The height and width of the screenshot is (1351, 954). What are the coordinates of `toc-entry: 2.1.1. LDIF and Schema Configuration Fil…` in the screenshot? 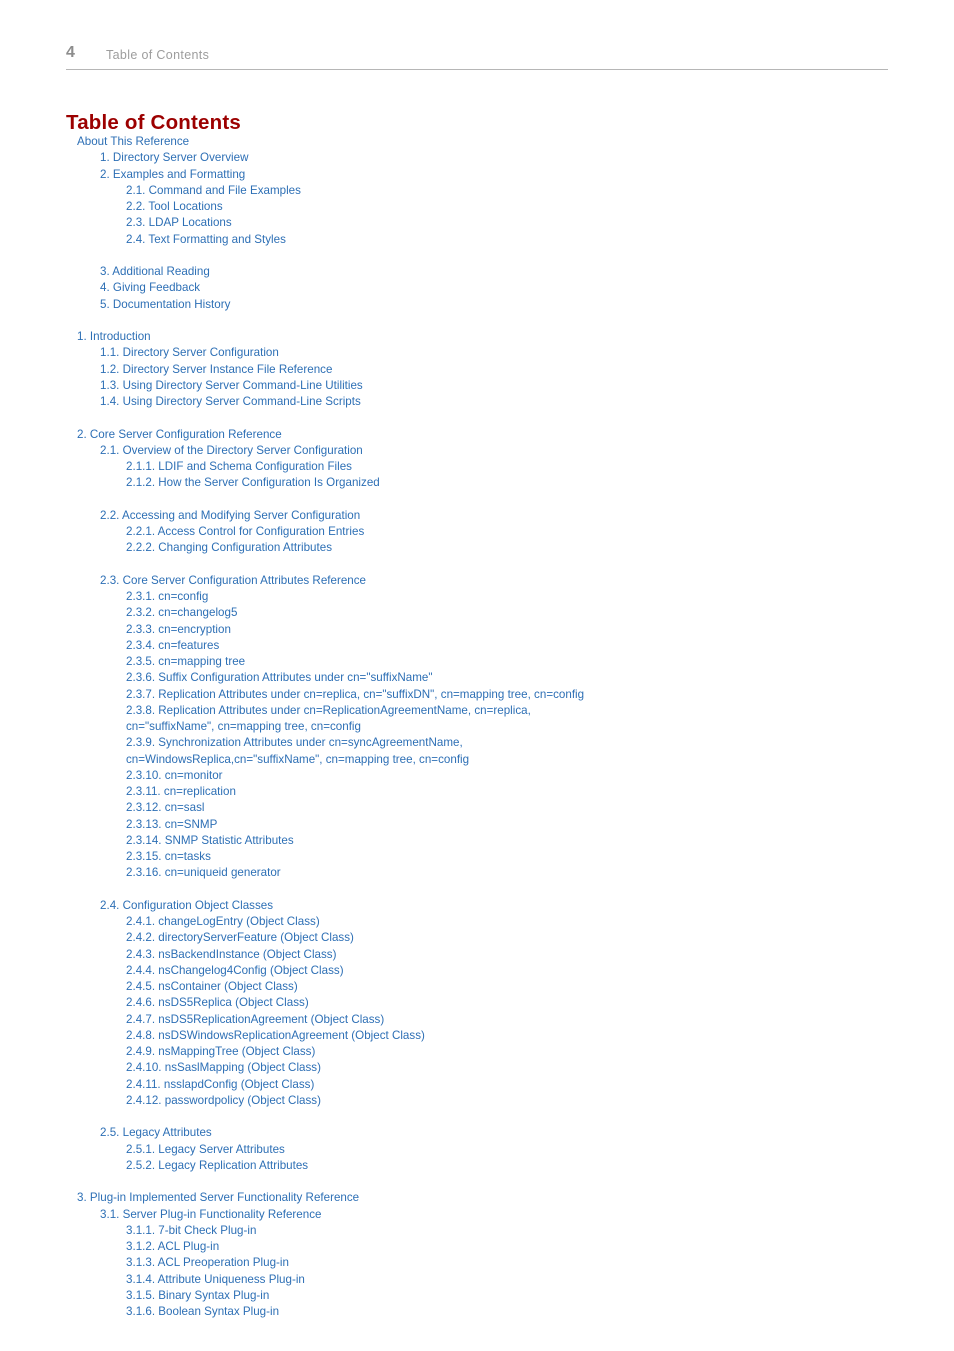 It's located at (481, 467).